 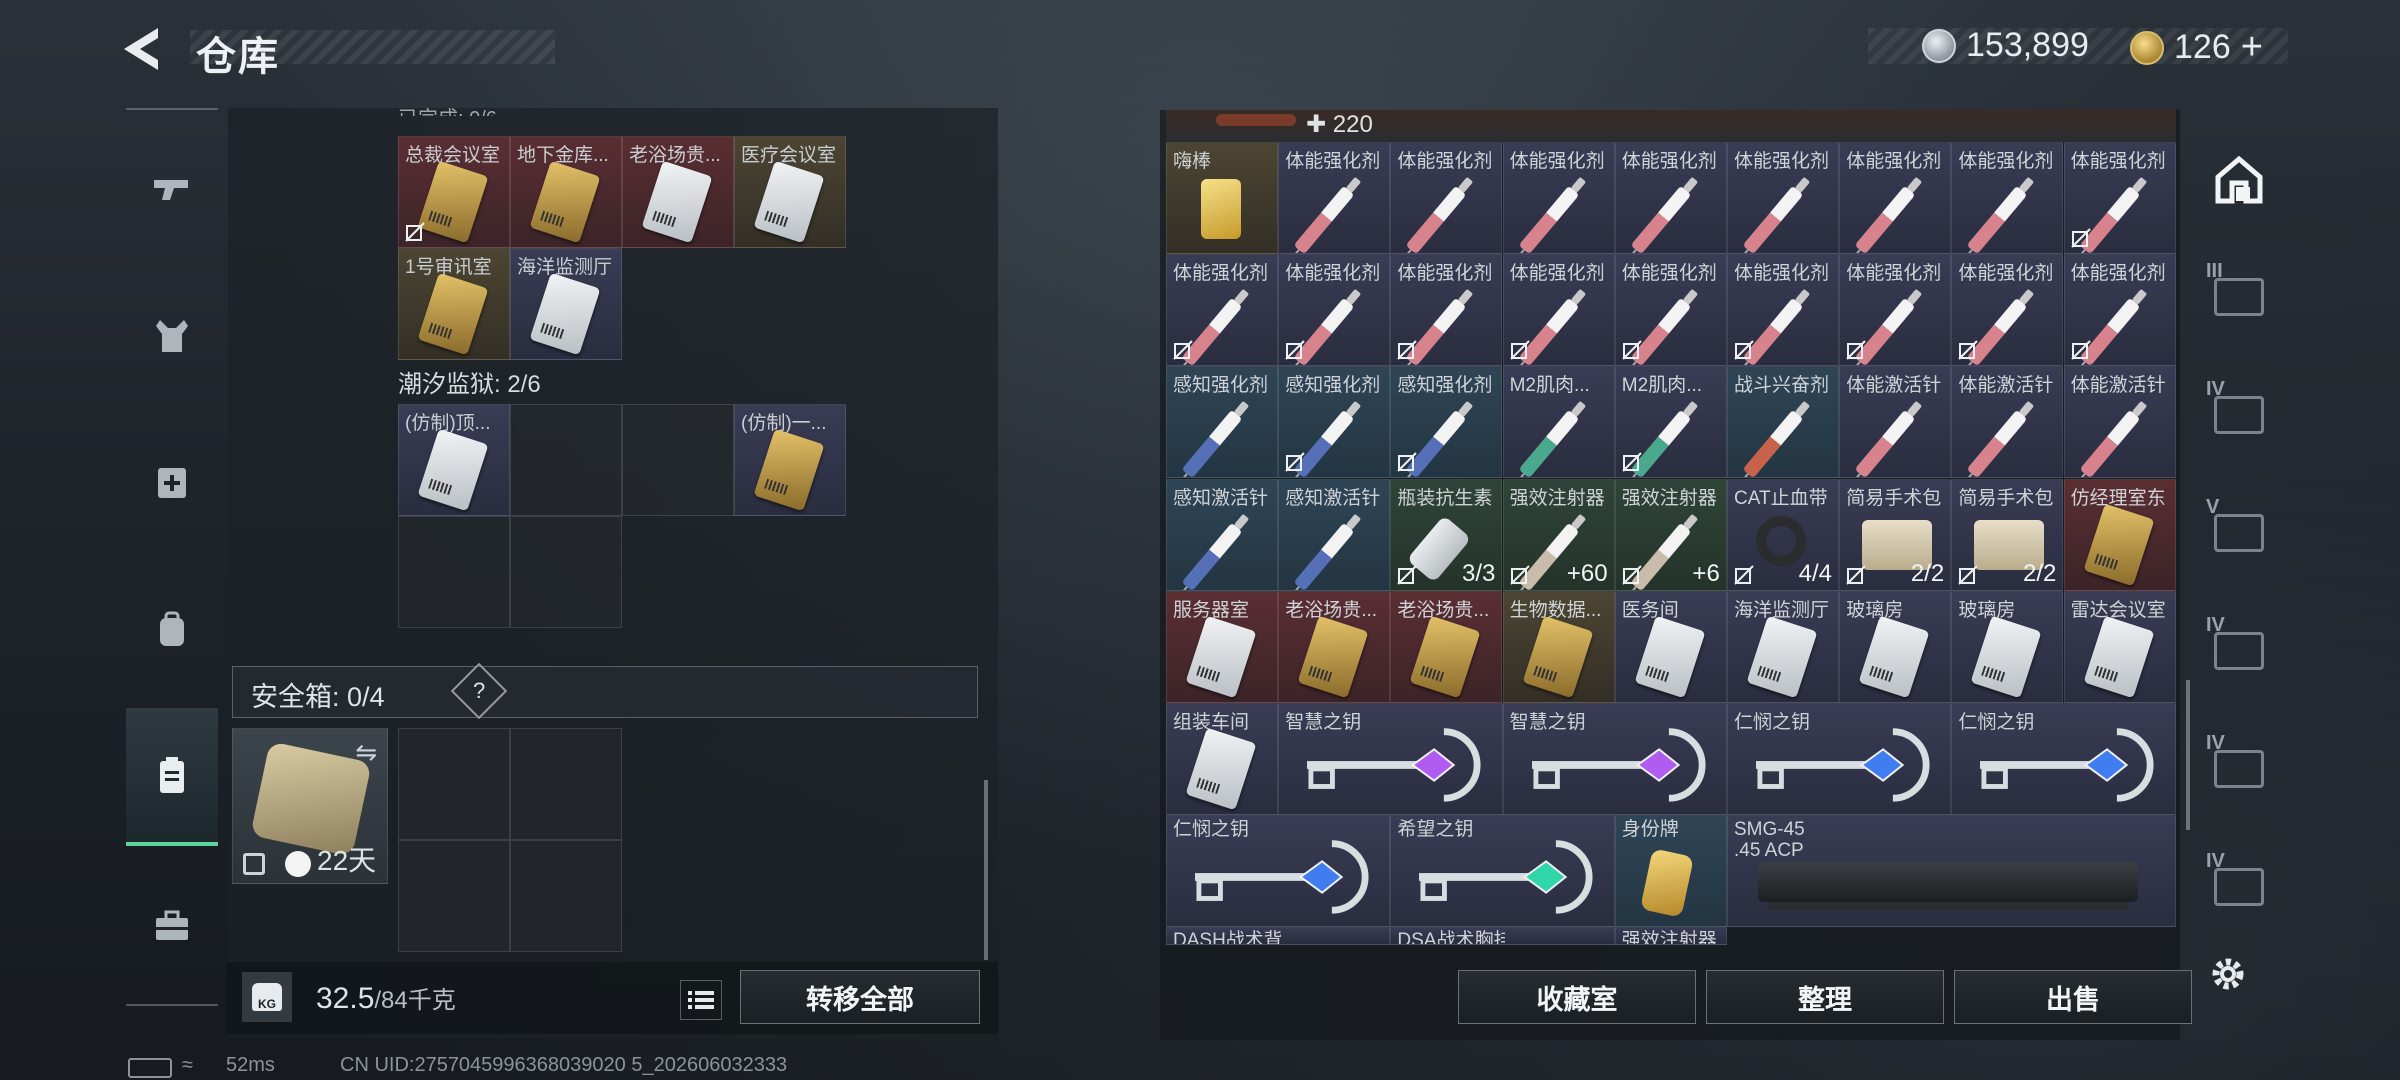 I want to click on sell-button: 出售, so click(x=2073, y=997).